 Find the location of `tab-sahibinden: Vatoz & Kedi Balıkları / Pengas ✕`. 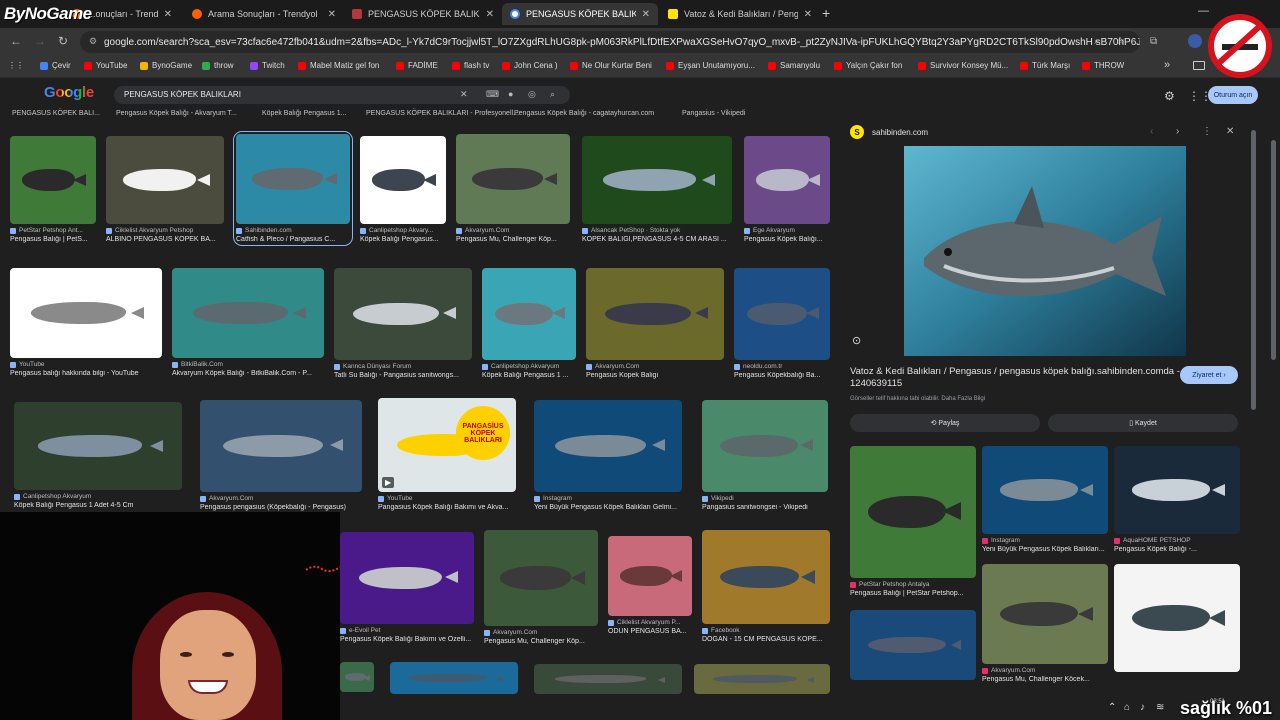

tab-sahibinden: Vatoz & Kedi Balıkları / Pengas ✕ is located at coordinates (740, 14).